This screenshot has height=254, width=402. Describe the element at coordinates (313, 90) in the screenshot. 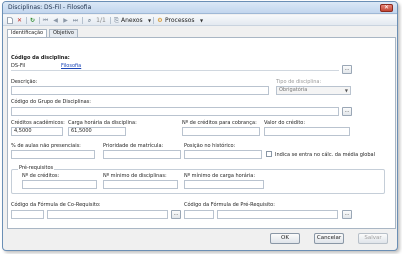

I see `tipo-select: Obrigatória ▼` at that location.